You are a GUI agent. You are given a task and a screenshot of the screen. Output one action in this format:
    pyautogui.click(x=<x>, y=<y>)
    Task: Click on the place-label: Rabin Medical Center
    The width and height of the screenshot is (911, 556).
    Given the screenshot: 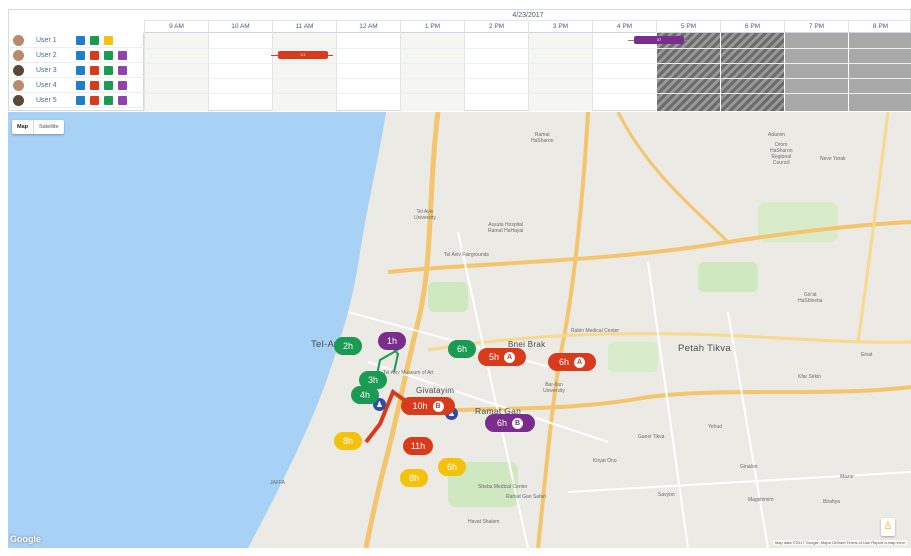 What is the action you would take?
    pyautogui.click(x=595, y=331)
    